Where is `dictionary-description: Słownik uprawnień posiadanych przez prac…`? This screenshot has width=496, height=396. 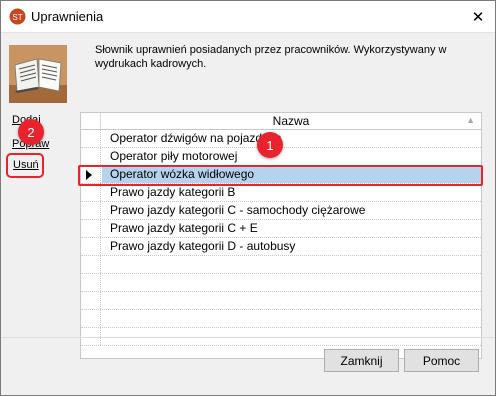 dictionary-description: Słownik uprawnień posiadanych przez prac… is located at coordinates (271, 57).